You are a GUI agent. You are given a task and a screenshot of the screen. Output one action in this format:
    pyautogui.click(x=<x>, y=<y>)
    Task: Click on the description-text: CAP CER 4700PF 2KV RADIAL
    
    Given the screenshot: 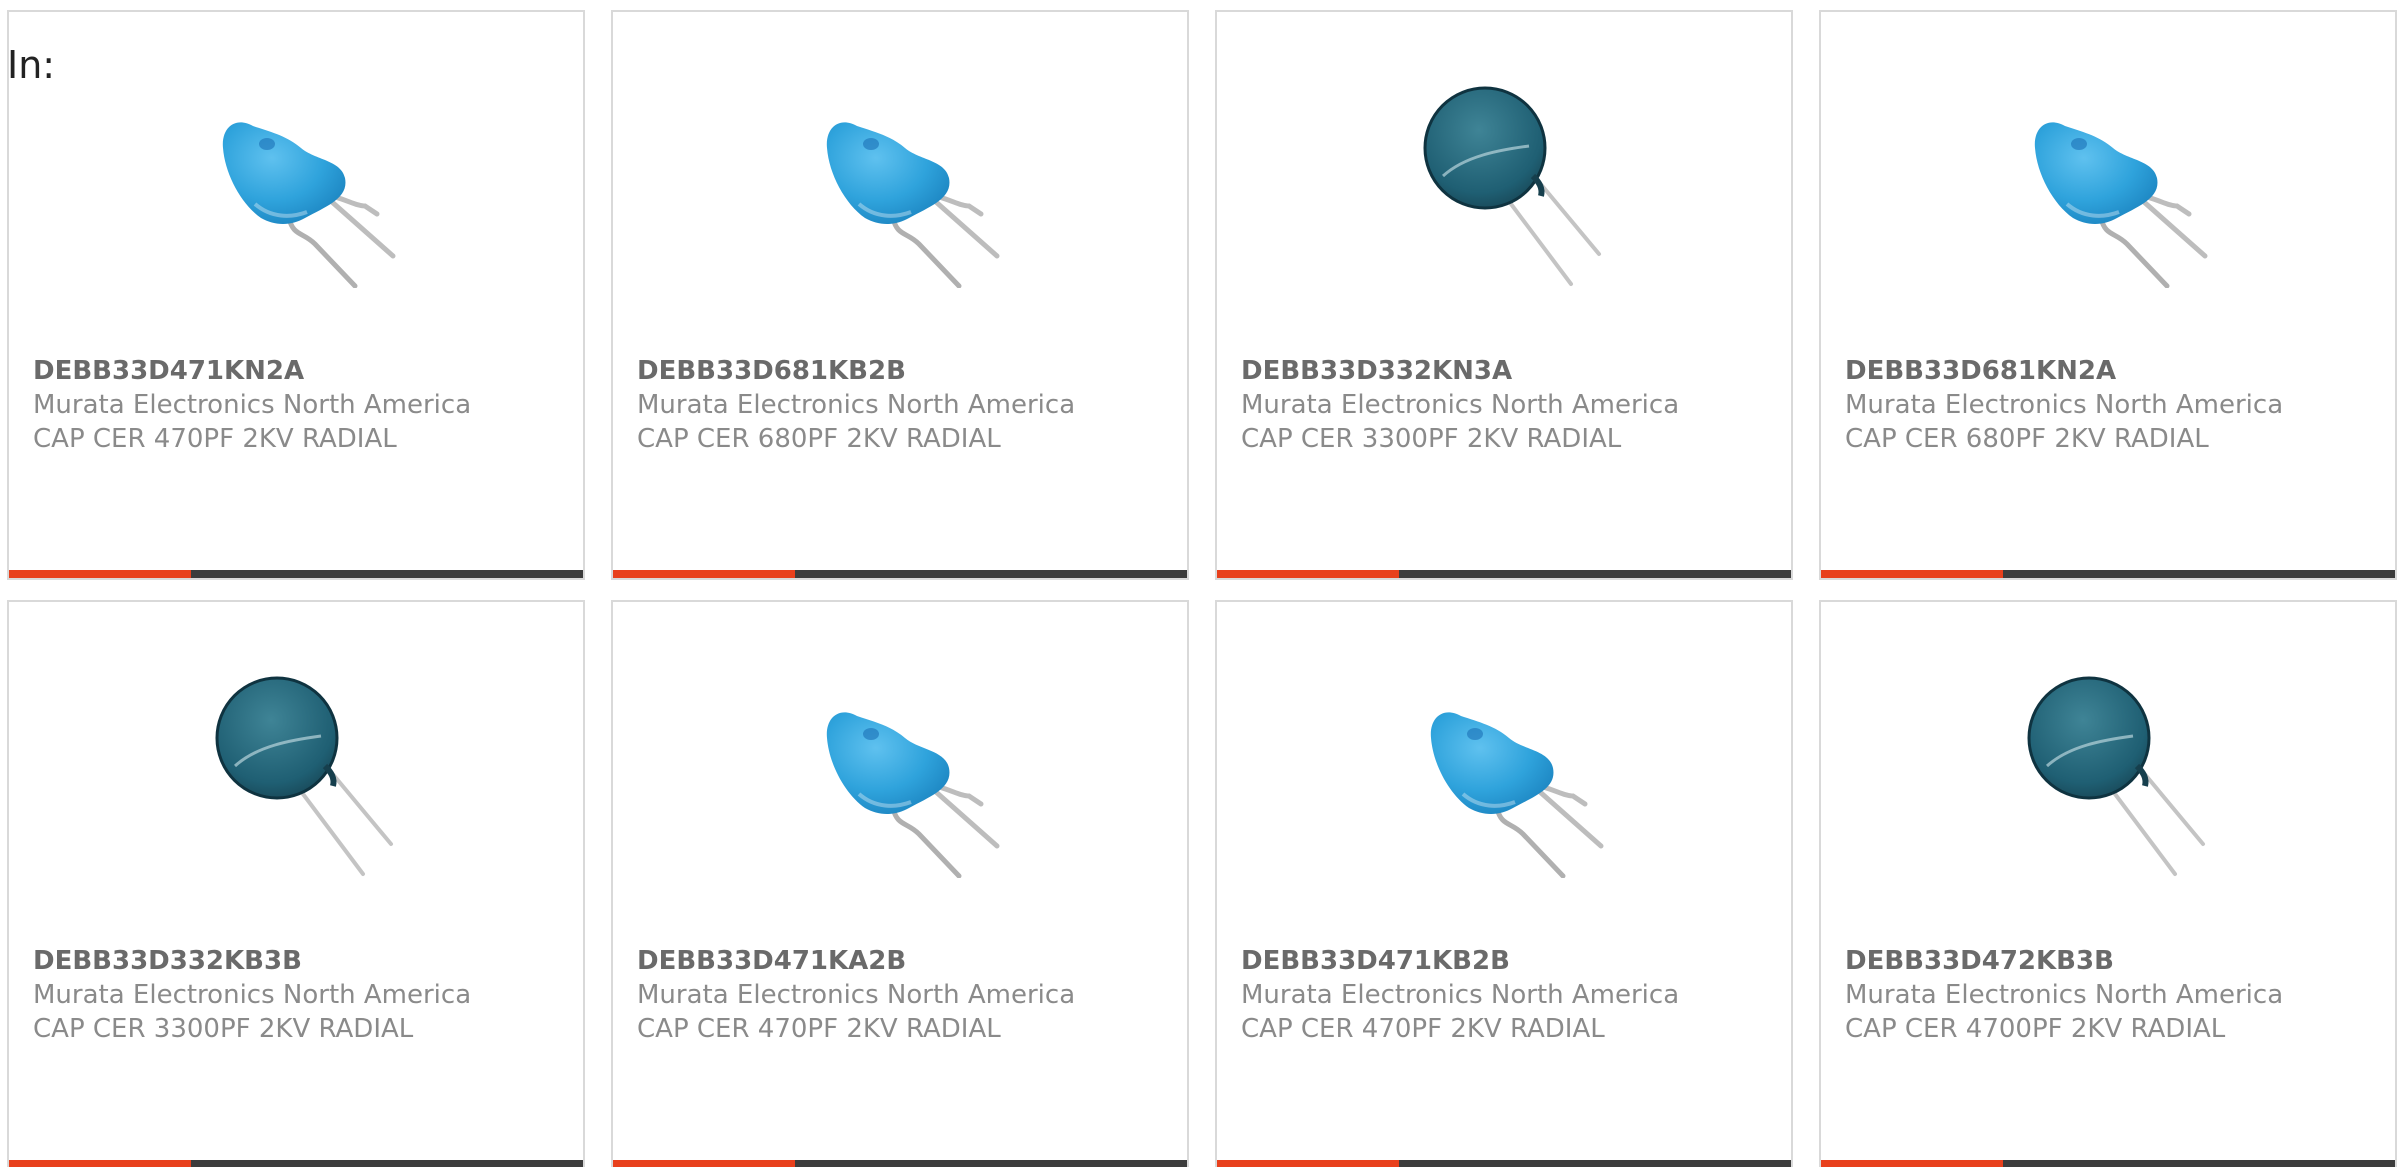 What is the action you would take?
    pyautogui.click(x=2035, y=1029)
    